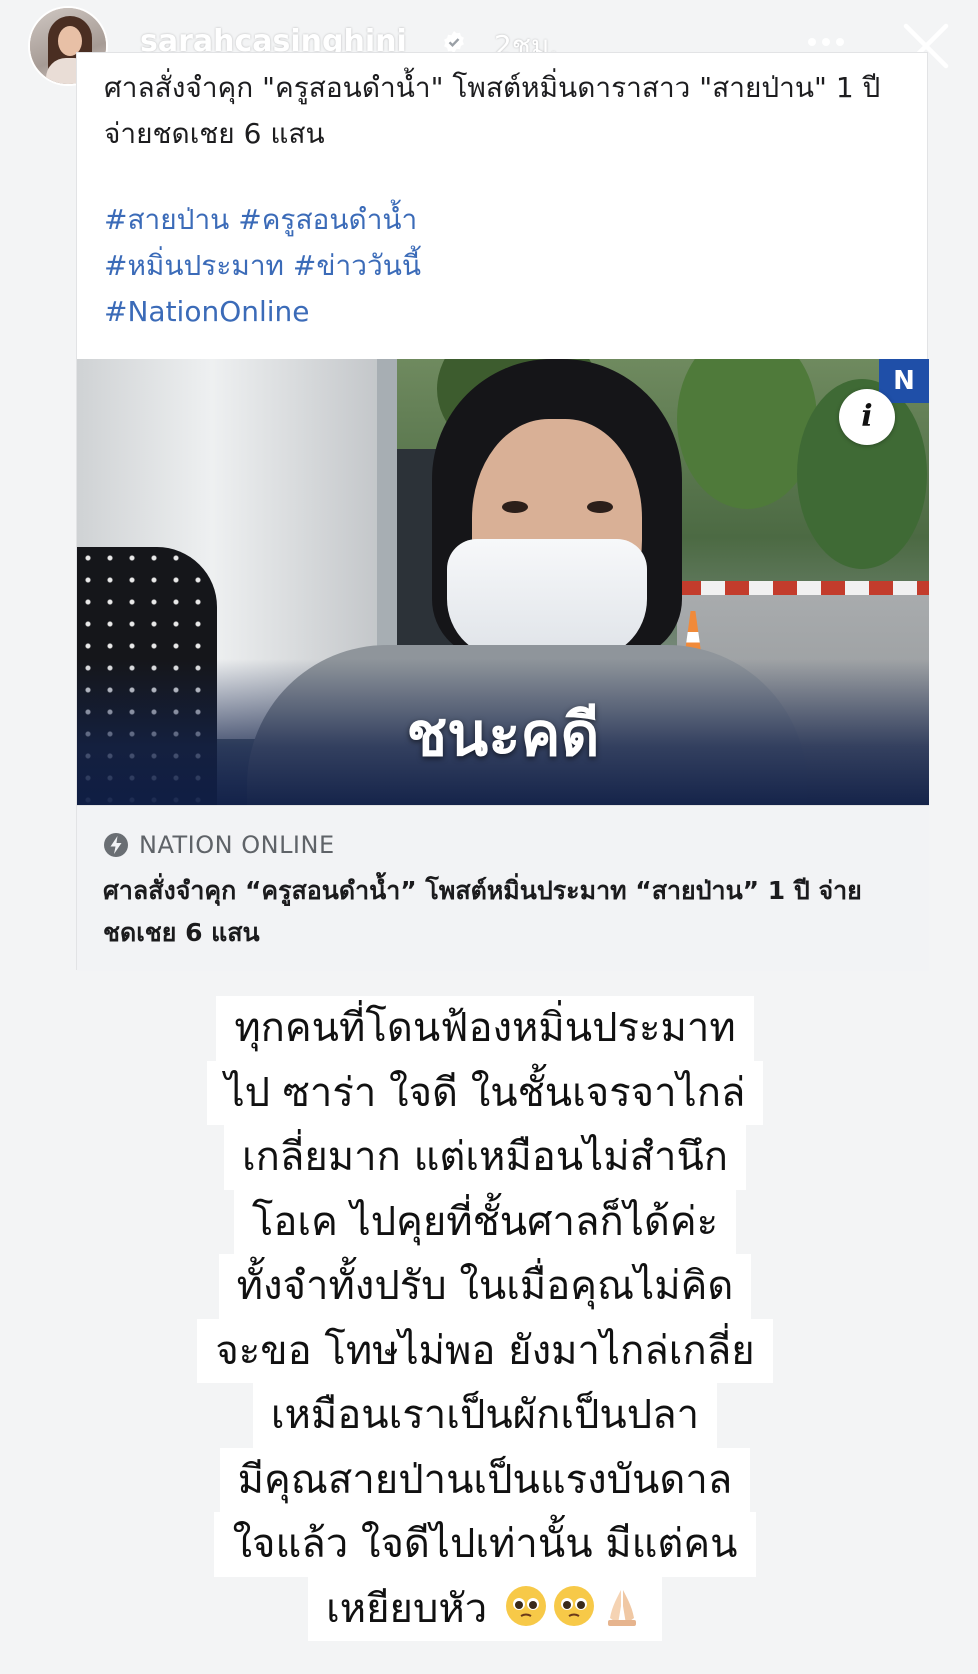 This screenshot has height=1674, width=978. I want to click on link-source-row: NATION ONLINE, so click(219, 845).